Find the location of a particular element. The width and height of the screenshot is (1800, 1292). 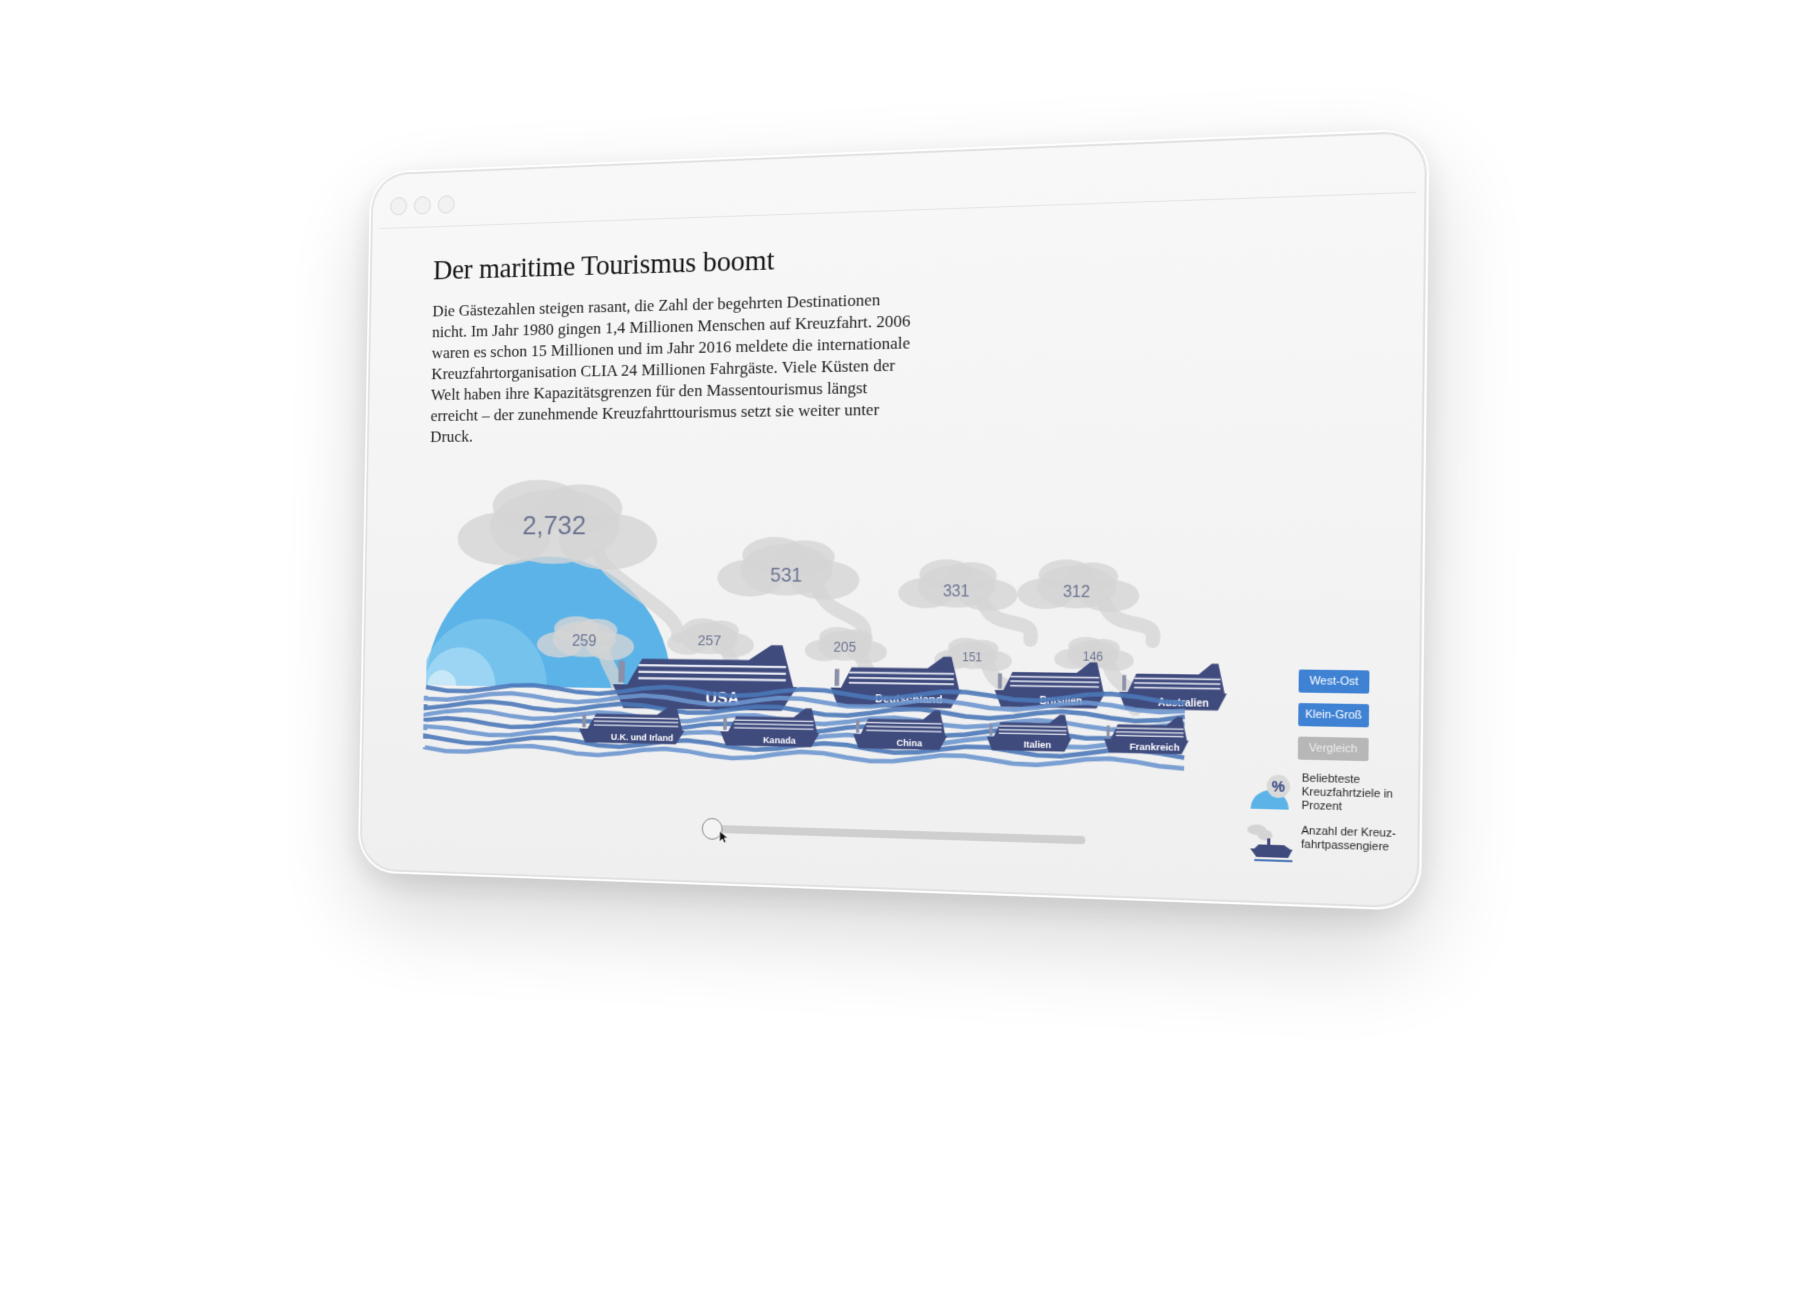

ship-front: U.K. und Irland is located at coordinates (632, 724).